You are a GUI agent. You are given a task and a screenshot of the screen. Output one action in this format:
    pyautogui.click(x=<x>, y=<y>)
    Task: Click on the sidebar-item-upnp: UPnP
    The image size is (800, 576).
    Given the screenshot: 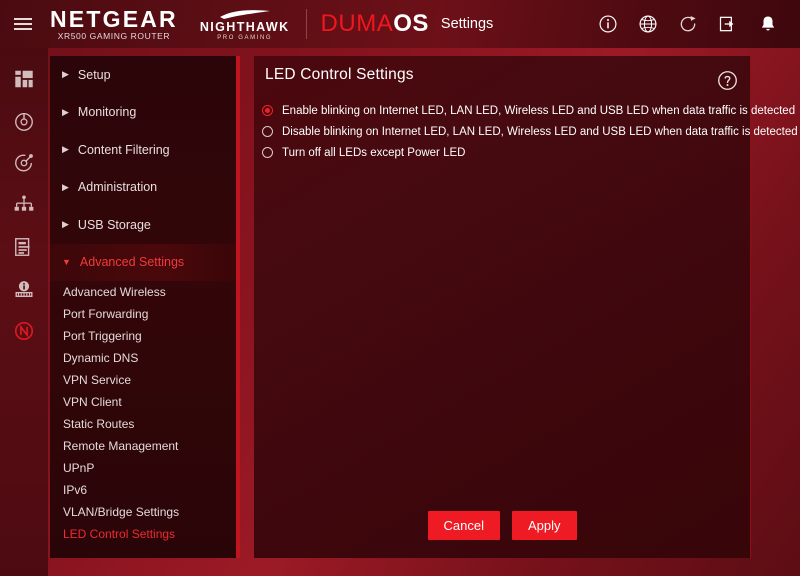 What is the action you would take?
    pyautogui.click(x=143, y=468)
    